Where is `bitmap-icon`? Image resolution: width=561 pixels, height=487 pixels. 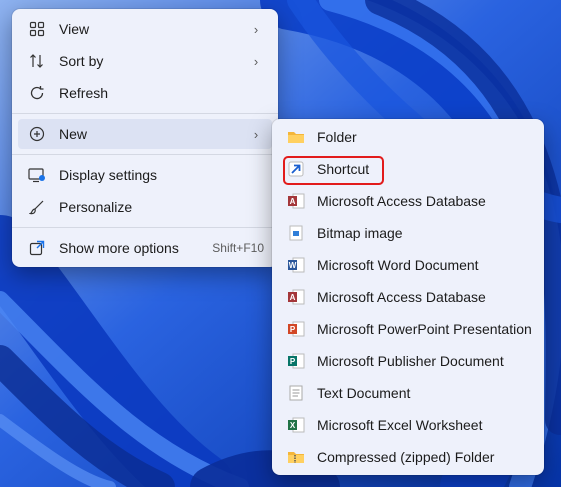
bitmap-icon is located at coordinates (296, 233).